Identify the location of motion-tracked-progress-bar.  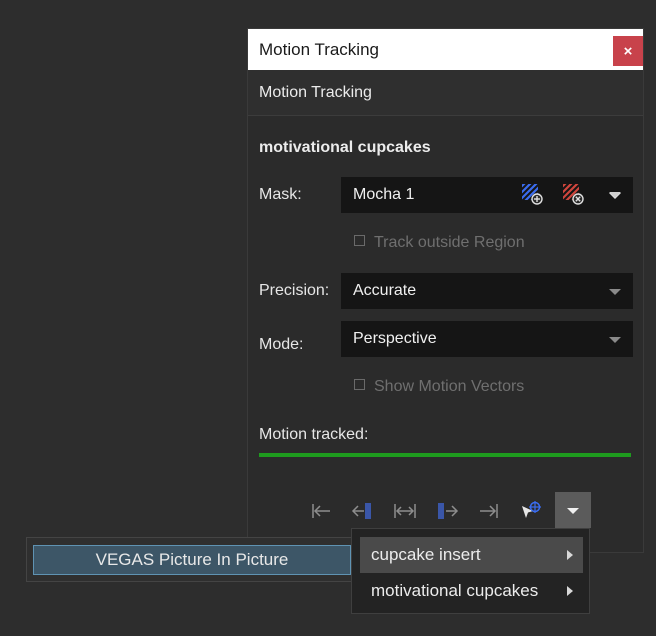
(445, 455).